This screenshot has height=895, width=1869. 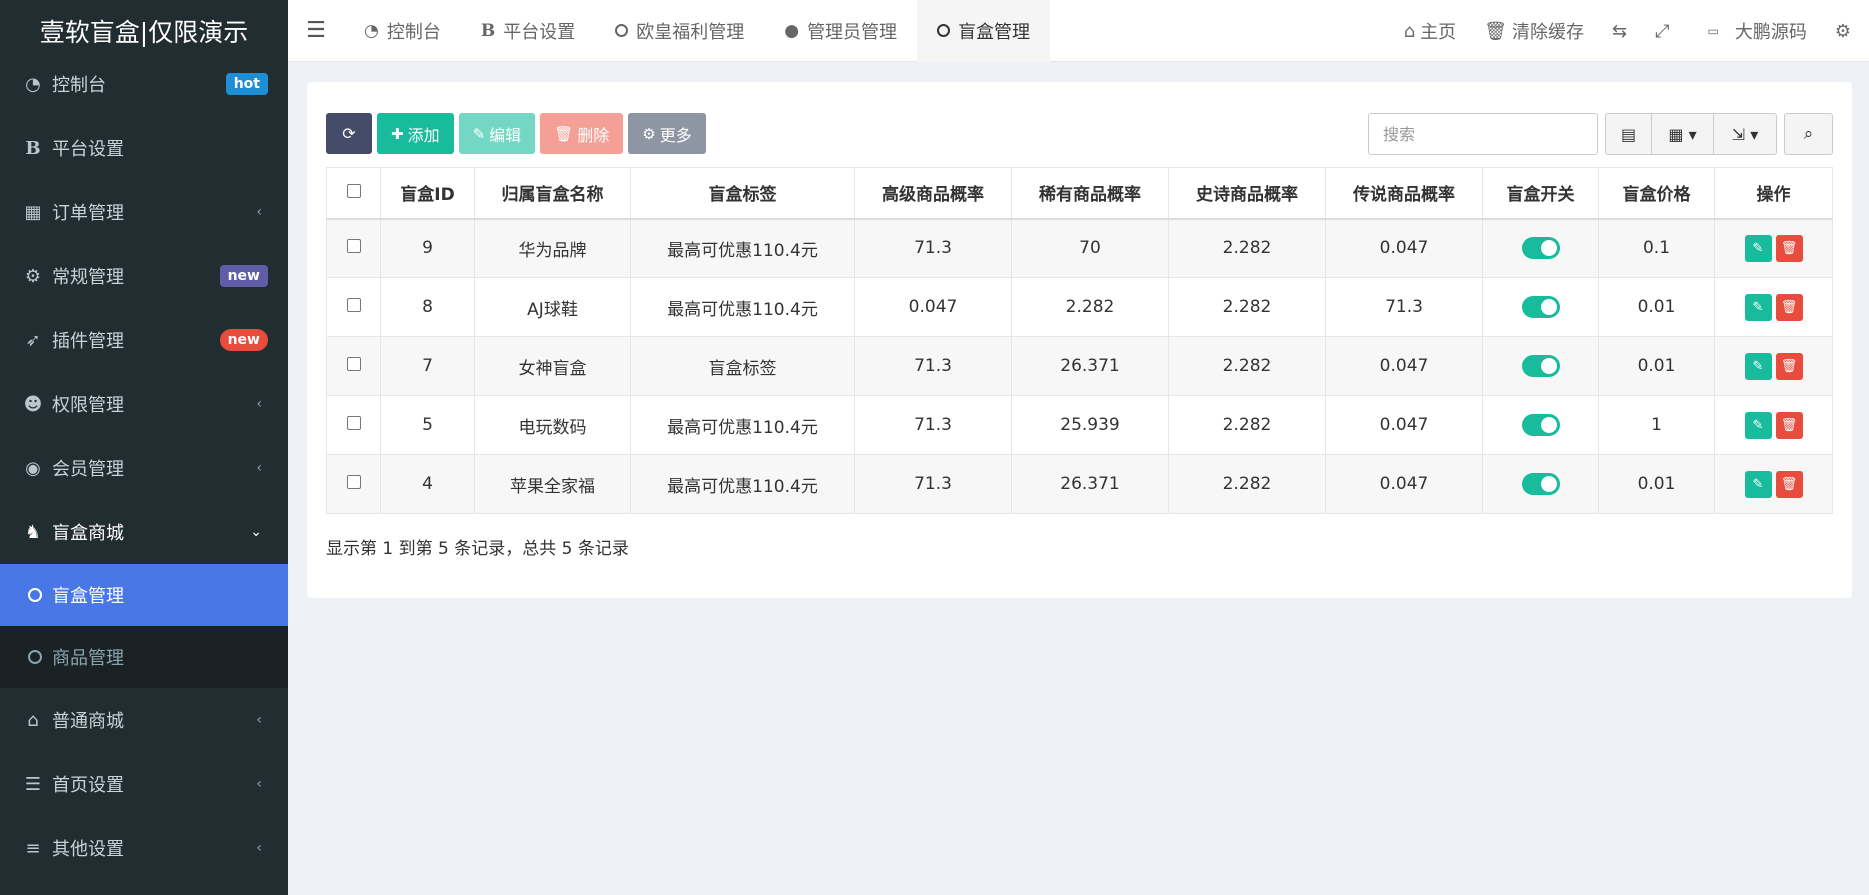 What do you see at coordinates (1745, 134) in the screenshot?
I see `export-button: ⇲ ▾` at bounding box center [1745, 134].